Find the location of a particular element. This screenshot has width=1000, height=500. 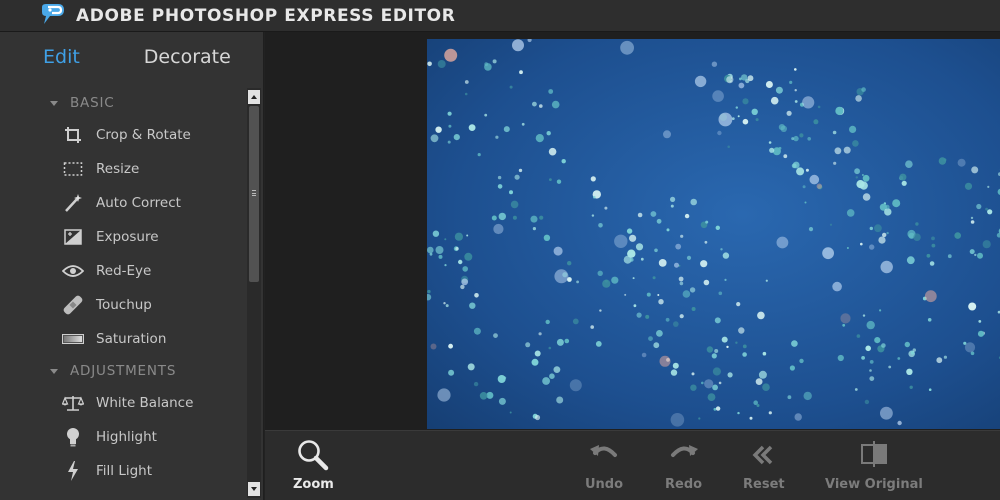

tab-decorate: Decorate is located at coordinates (187, 57).